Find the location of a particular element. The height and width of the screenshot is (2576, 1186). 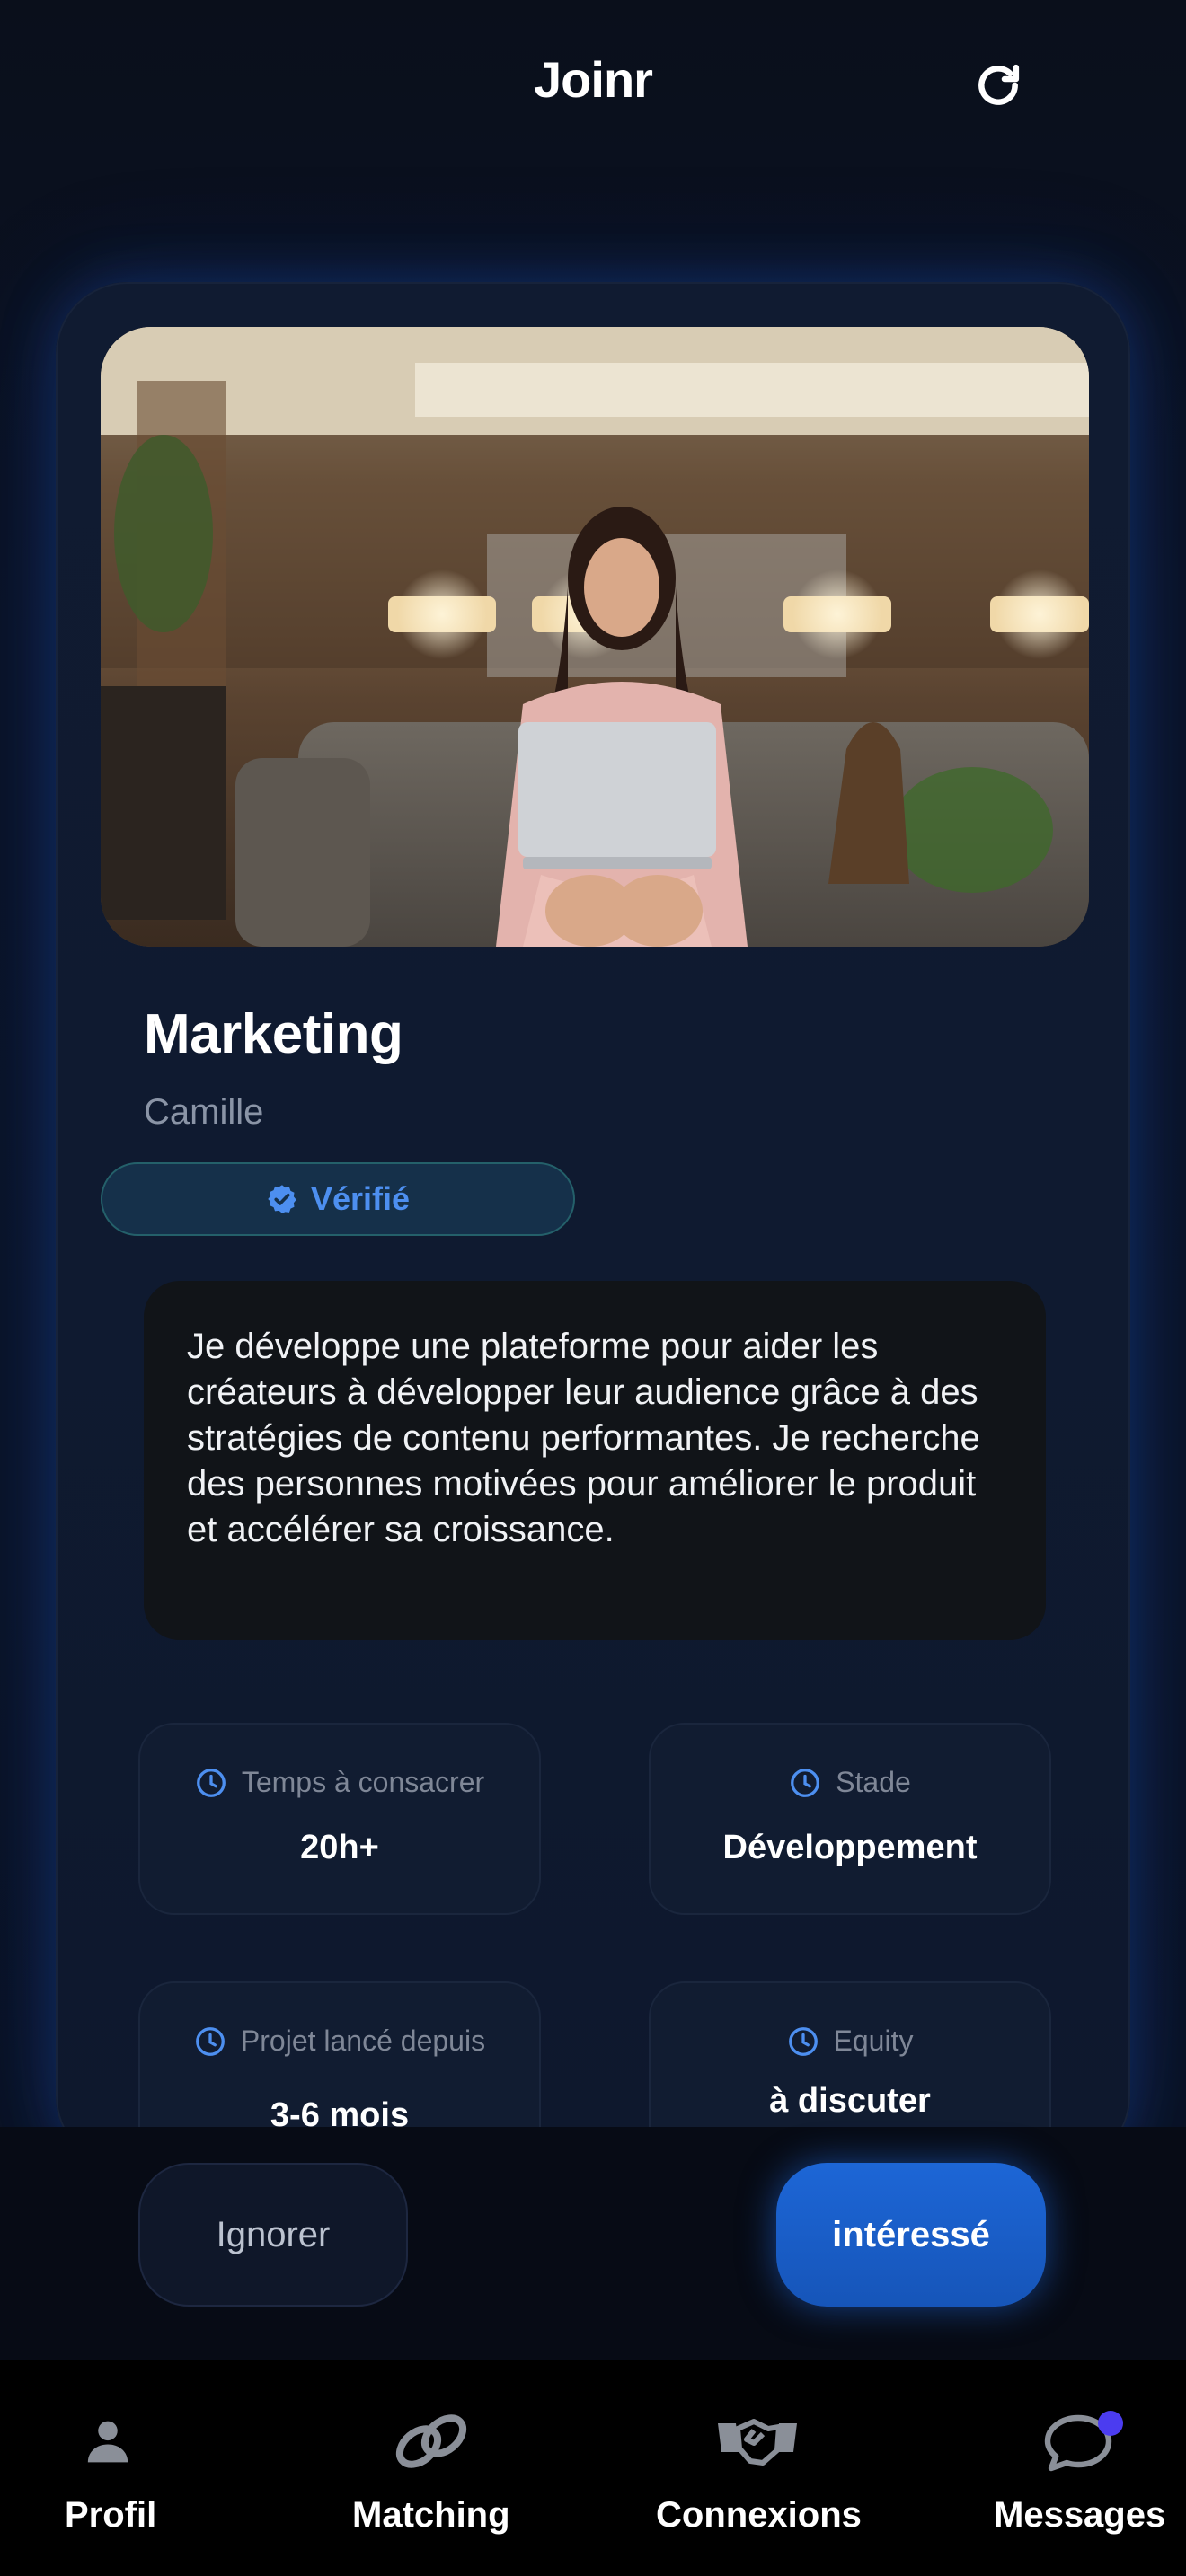

nav-label: Connexions is located at coordinates (759, 2515).